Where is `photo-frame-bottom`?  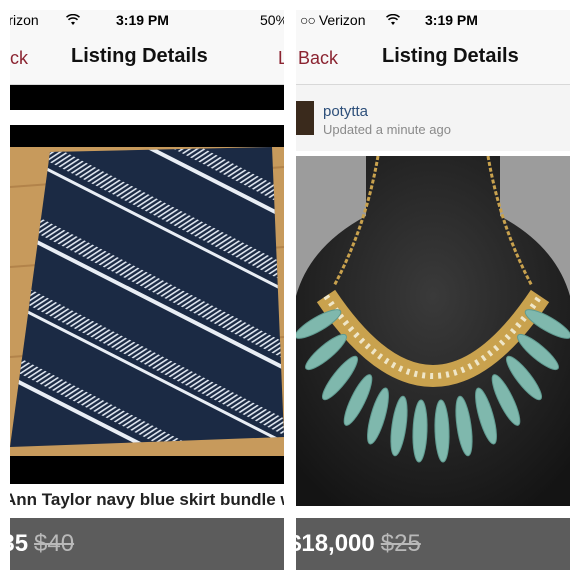 photo-frame-bottom is located at coordinates (147, 470).